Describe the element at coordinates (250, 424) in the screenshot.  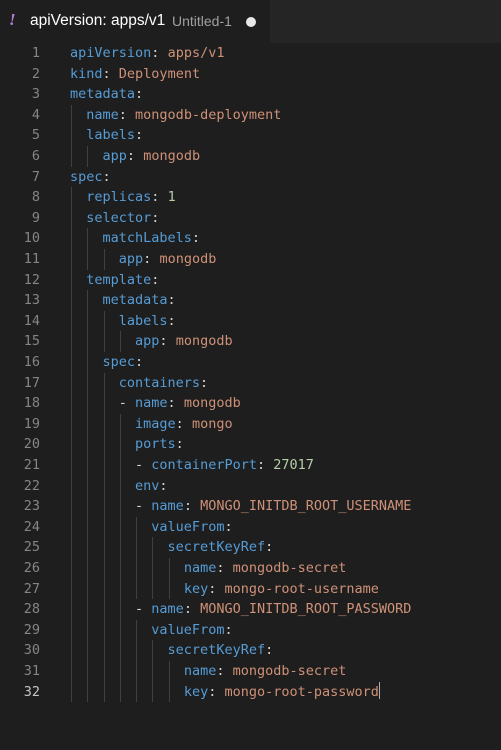
I see `code-line: 19 image: mongo` at that location.